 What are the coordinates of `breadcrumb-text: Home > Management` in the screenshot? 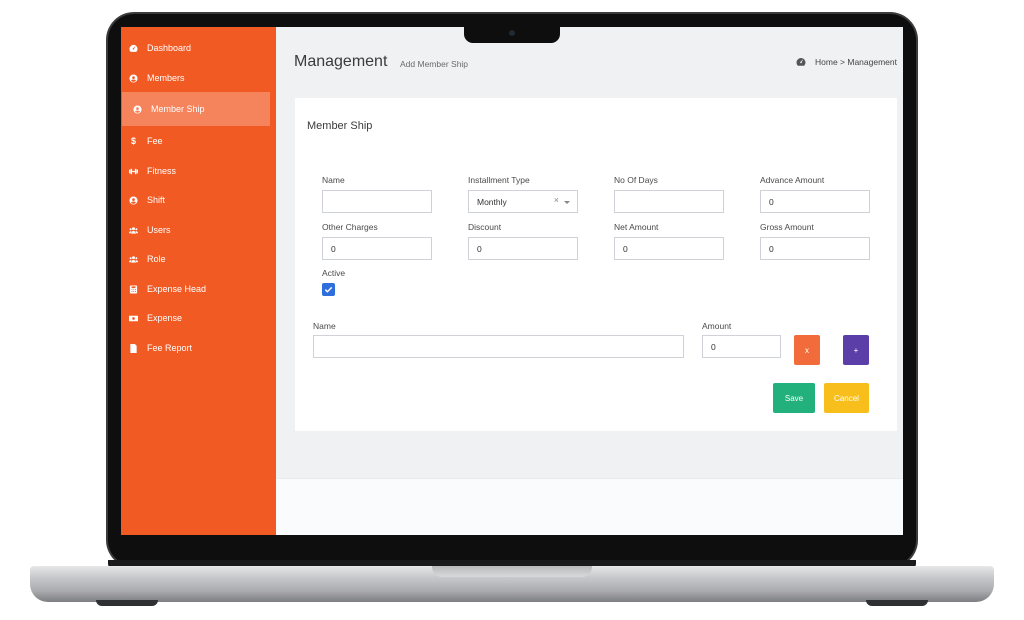 It's located at (856, 62).